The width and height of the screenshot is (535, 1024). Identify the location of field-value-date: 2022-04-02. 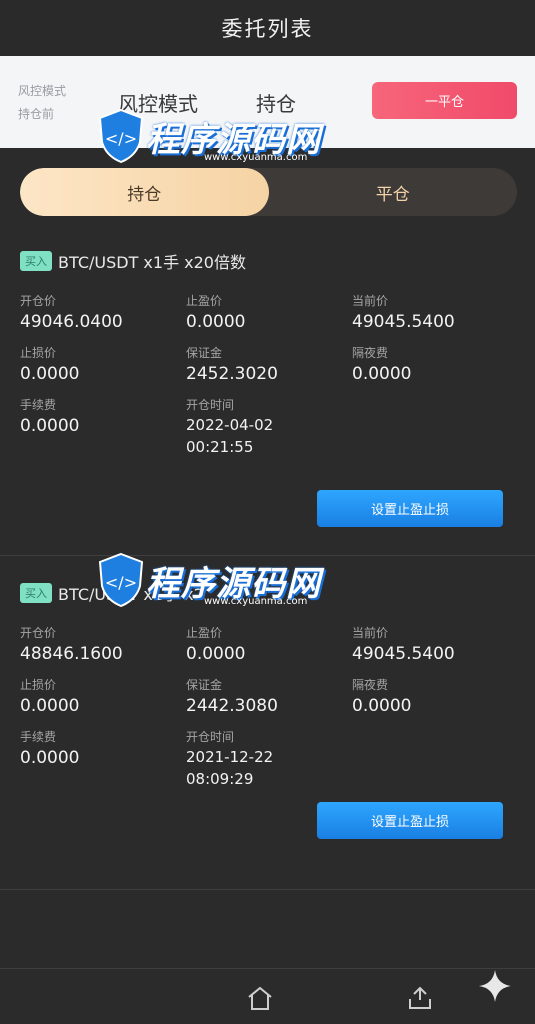
(230, 425).